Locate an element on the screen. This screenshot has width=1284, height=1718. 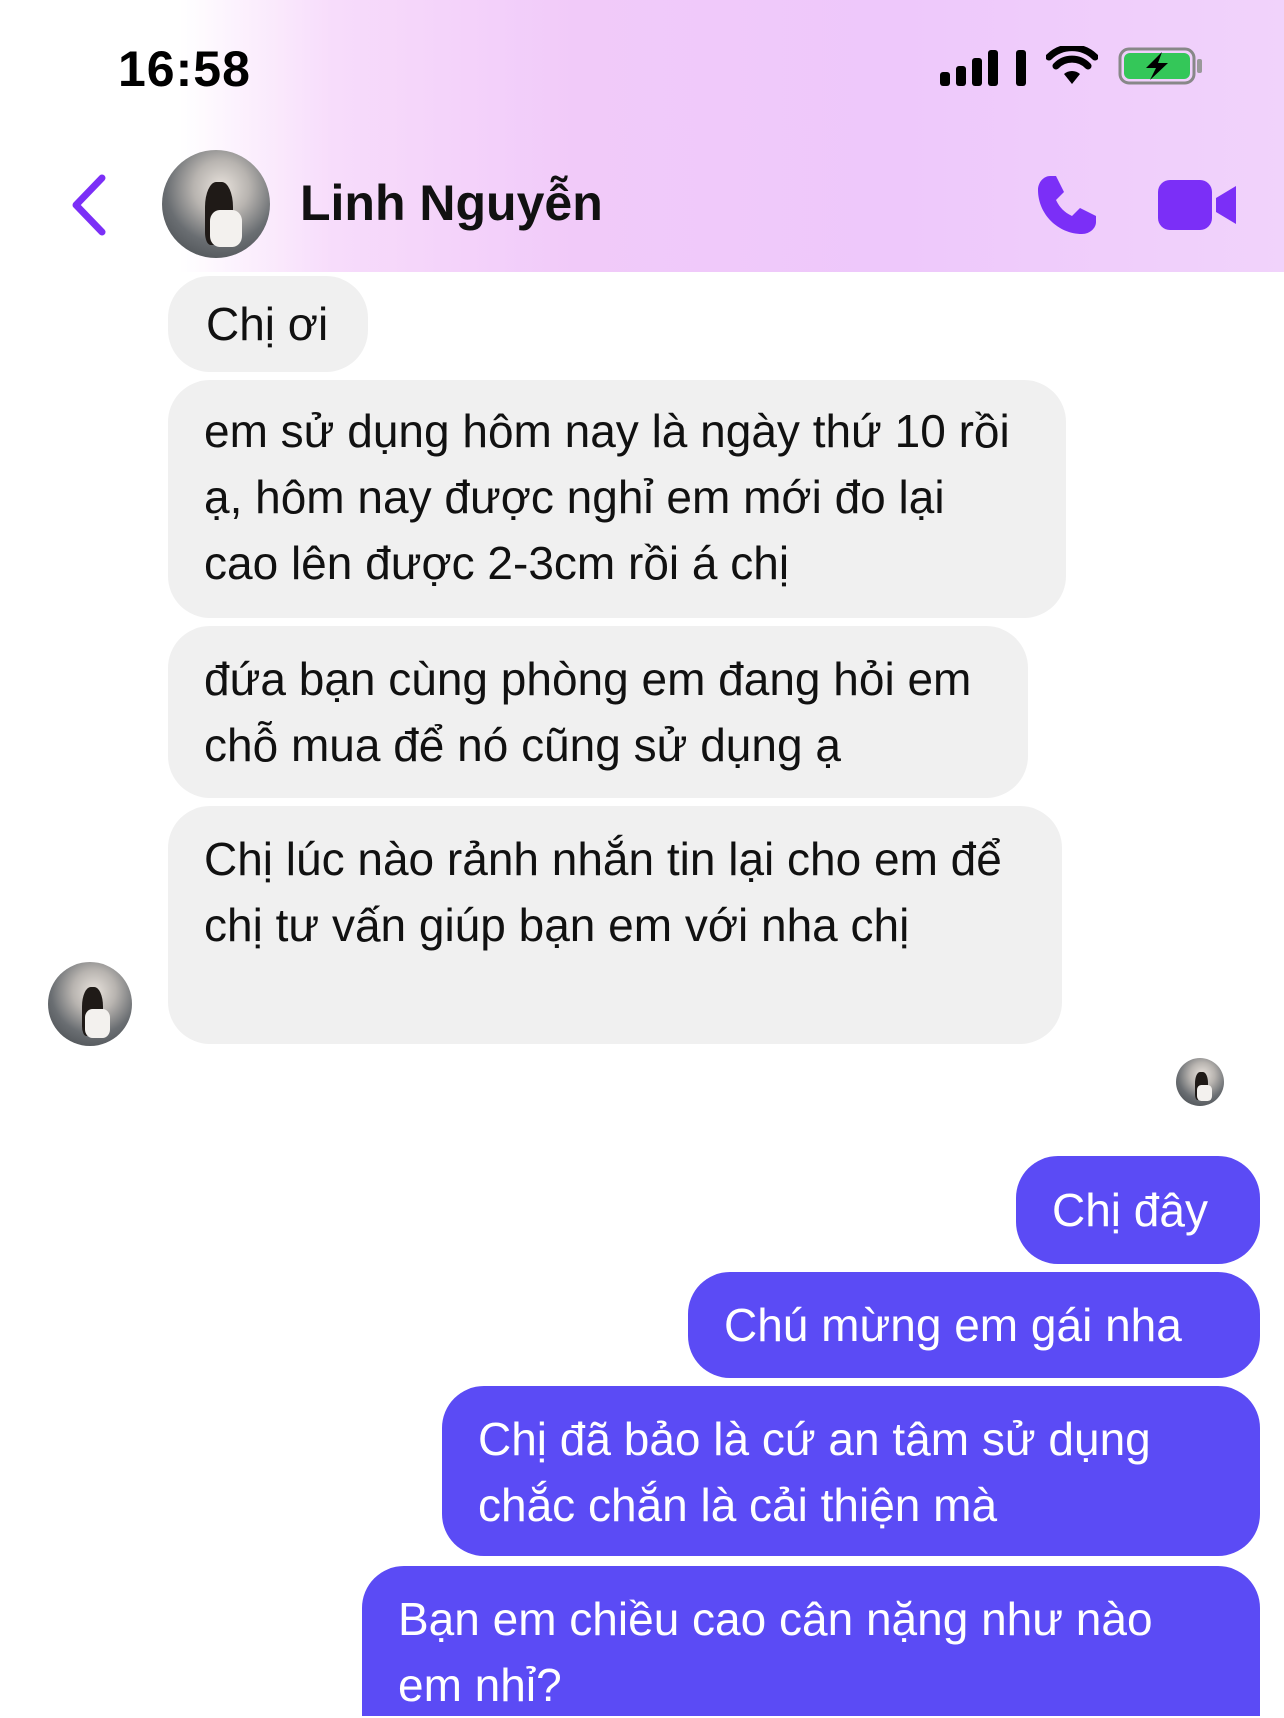
status-time: 16:58 is located at coordinates (184, 69).